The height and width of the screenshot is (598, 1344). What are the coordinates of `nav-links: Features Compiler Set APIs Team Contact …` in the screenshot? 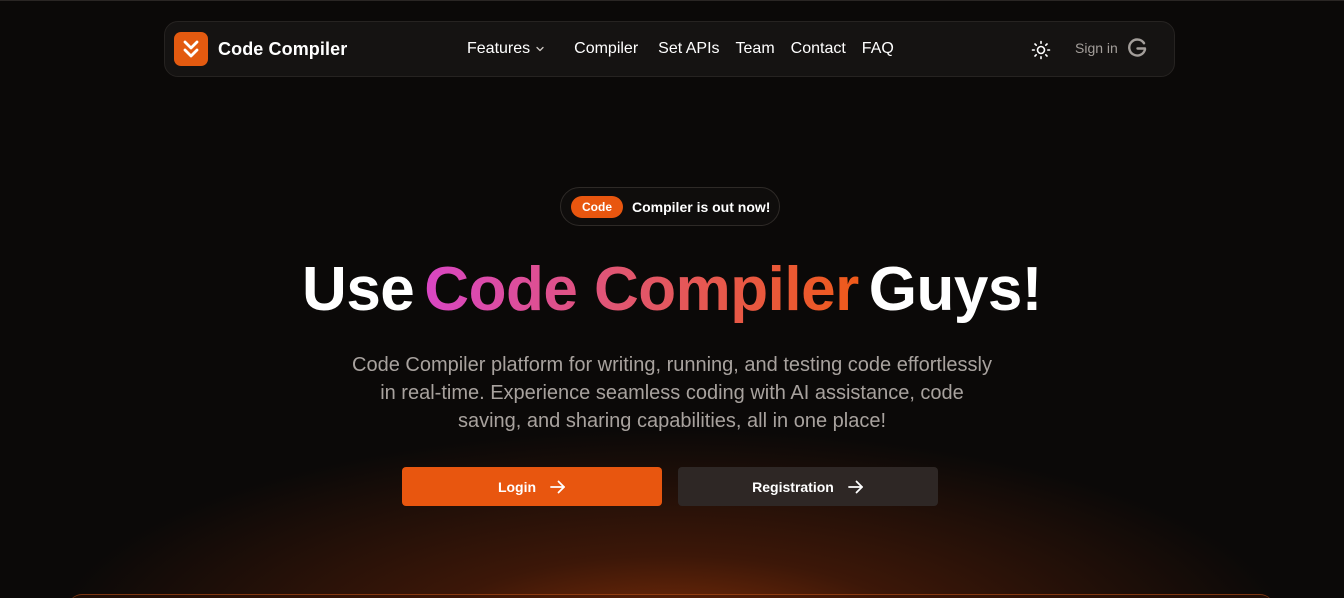 It's located at (680, 49).